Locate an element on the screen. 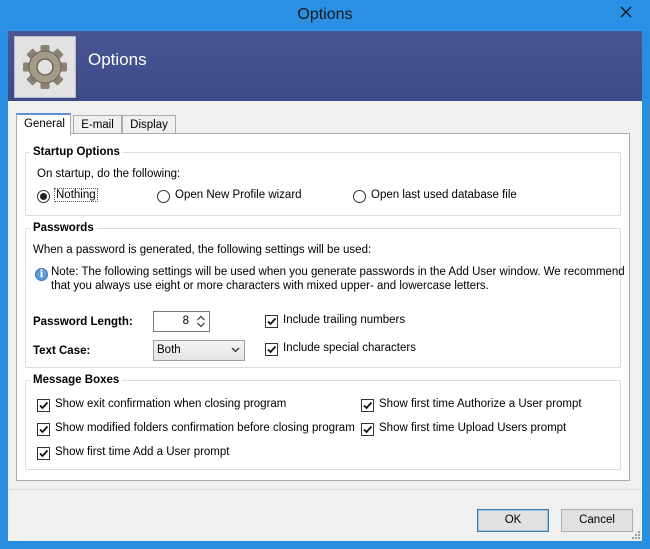 This screenshot has width=650, height=549. show-exit-confirmation-checkbox is located at coordinates (43, 405).